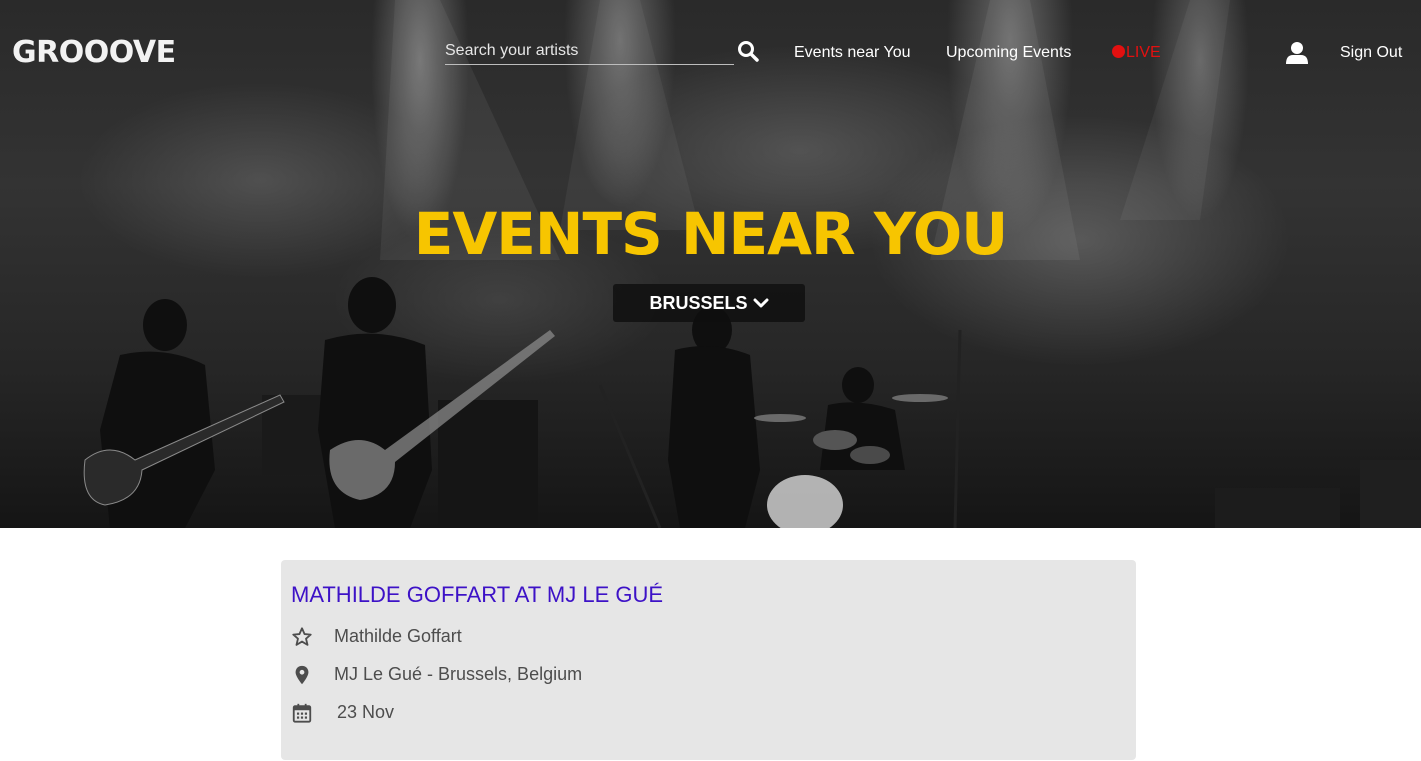 This screenshot has width=1421, height=761. I want to click on location-pin-icon, so click(302, 675).